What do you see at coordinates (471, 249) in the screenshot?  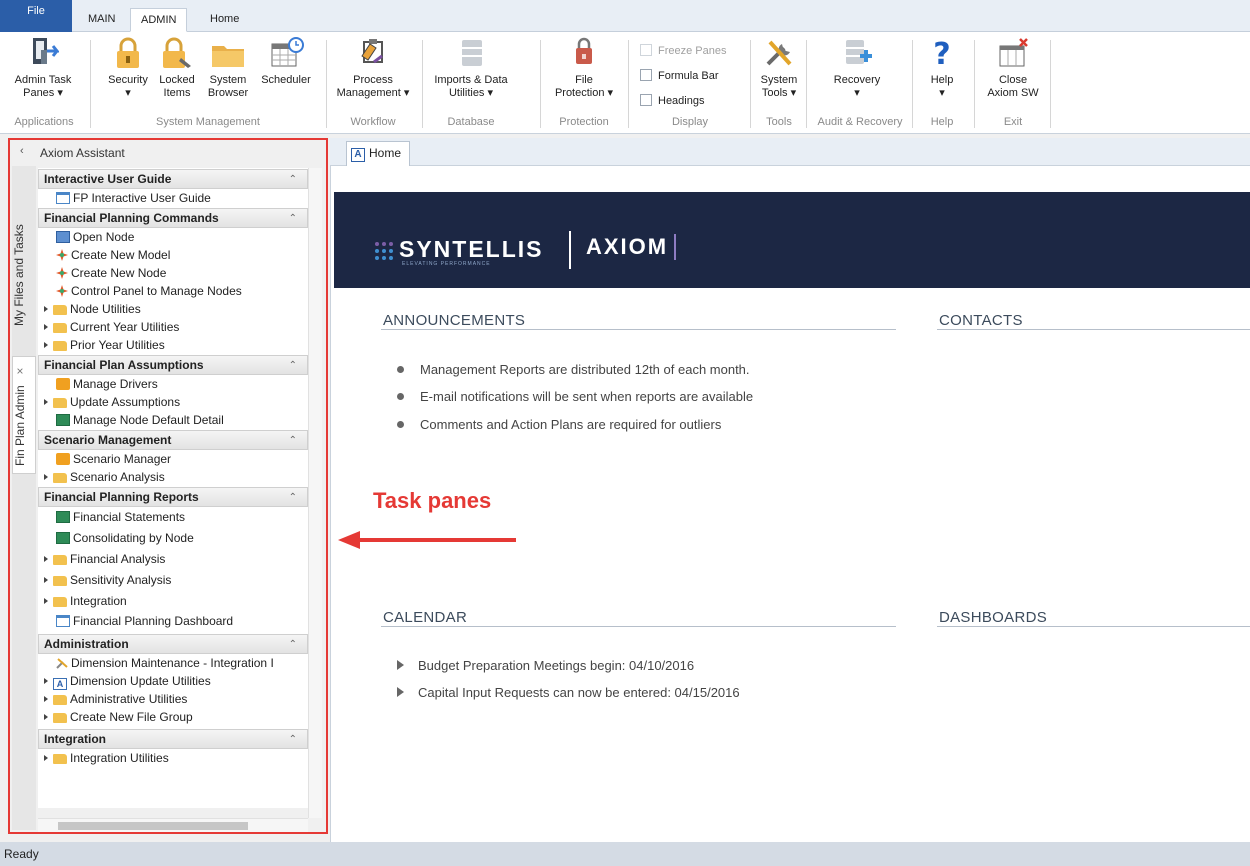 I see `brand-name: SYNTELLIS` at bounding box center [471, 249].